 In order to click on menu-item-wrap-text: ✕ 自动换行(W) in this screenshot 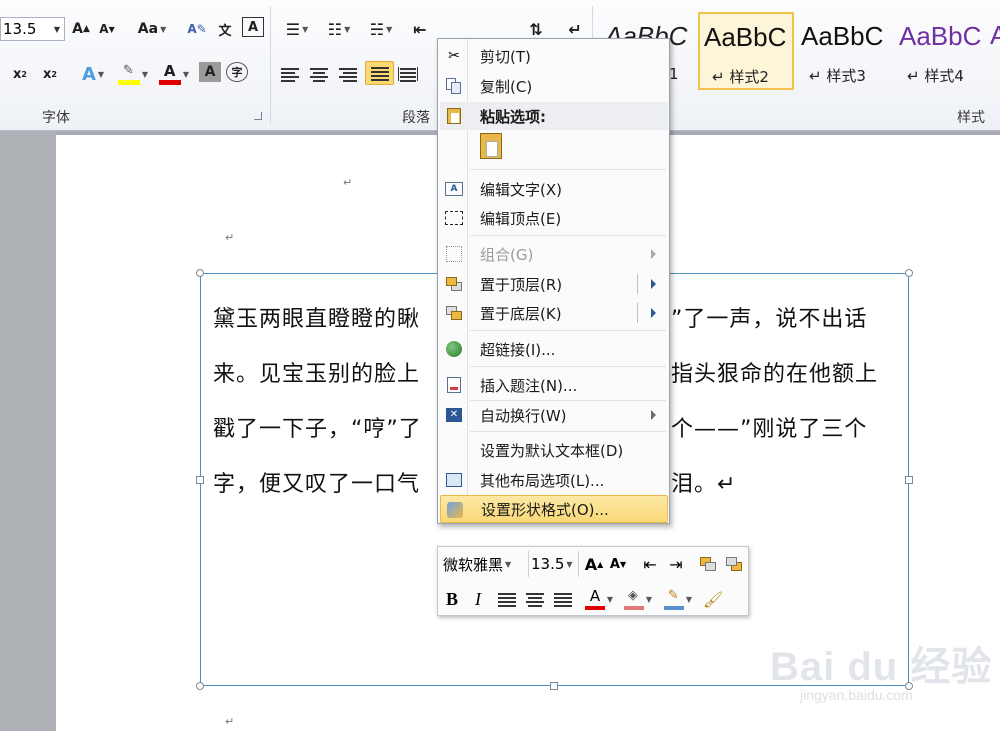, I will do `click(554, 415)`.